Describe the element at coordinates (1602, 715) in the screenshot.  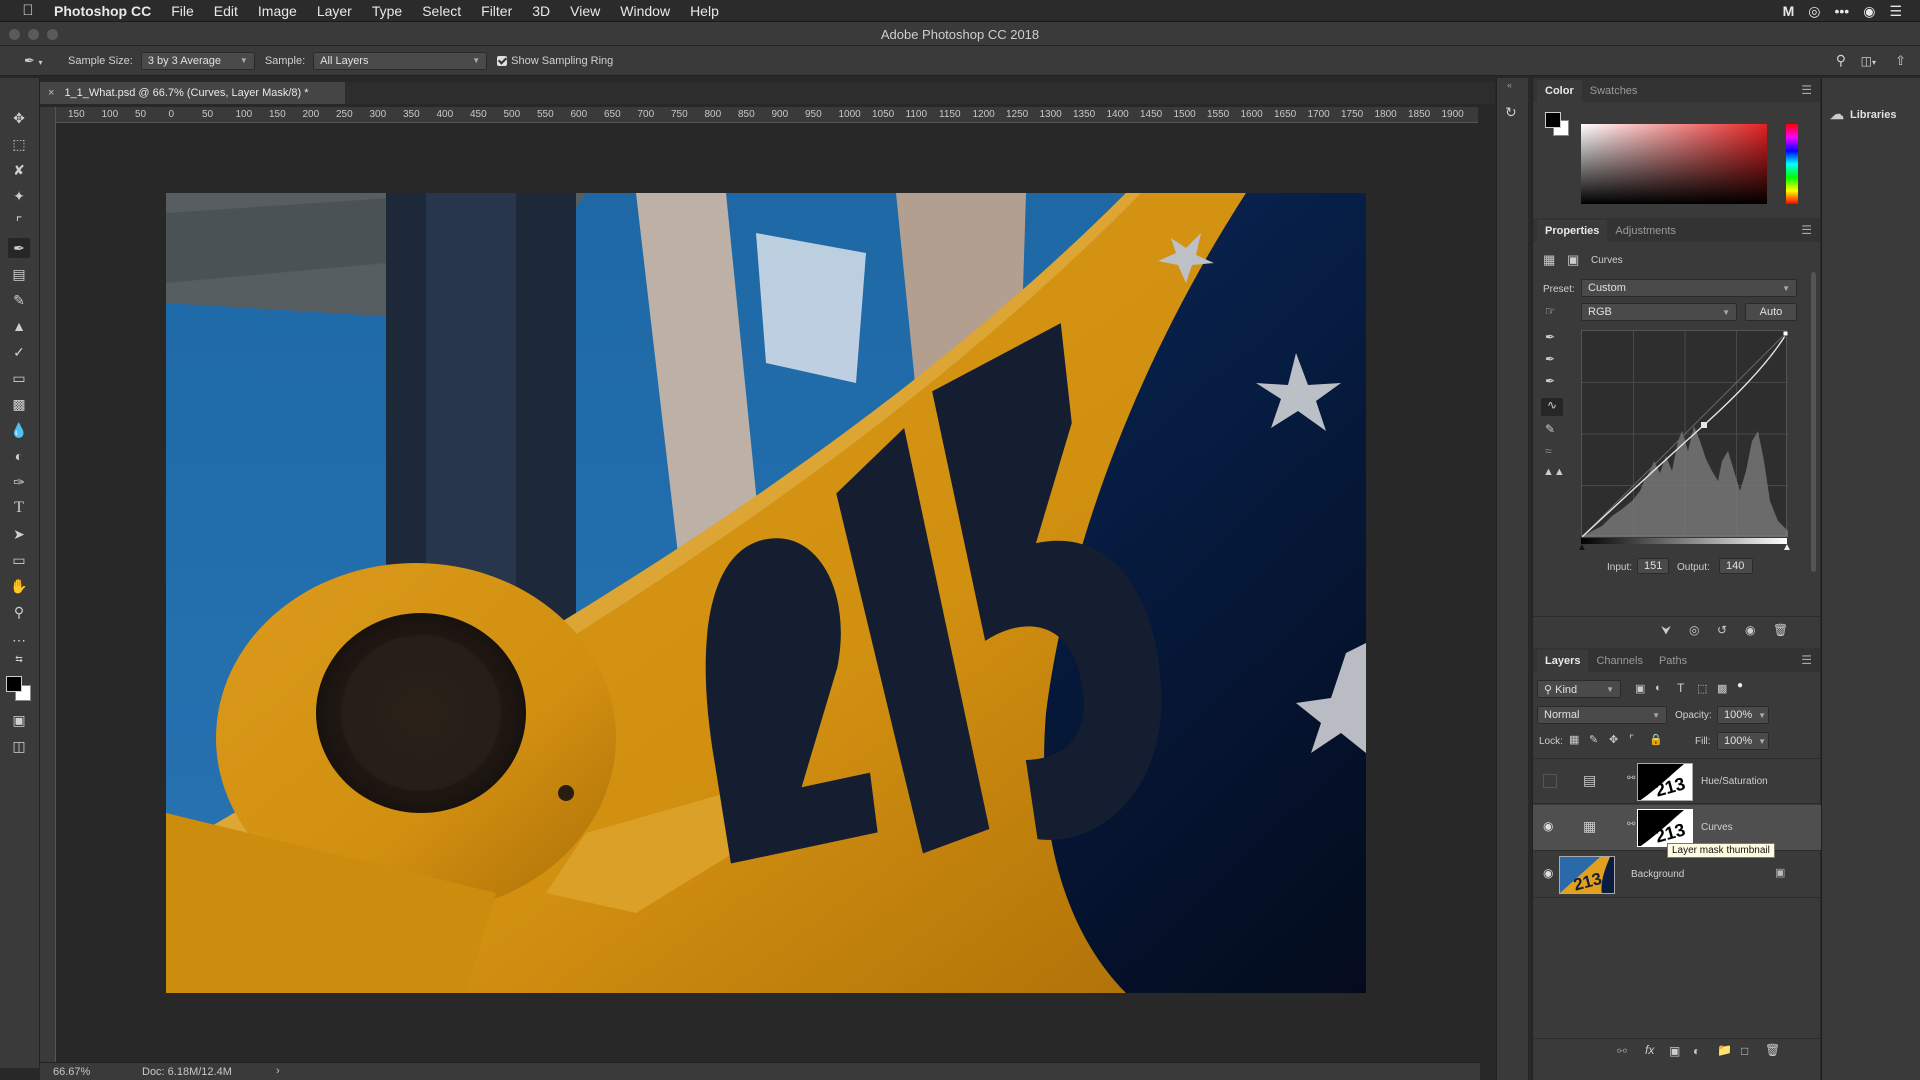
I see `blend-mode-dropdown: Normal ▼` at that location.